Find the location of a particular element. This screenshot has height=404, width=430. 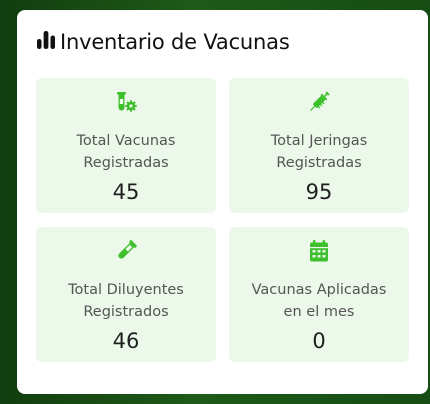

stat-label: Vacunas Aplicadas en el mes is located at coordinates (319, 301).